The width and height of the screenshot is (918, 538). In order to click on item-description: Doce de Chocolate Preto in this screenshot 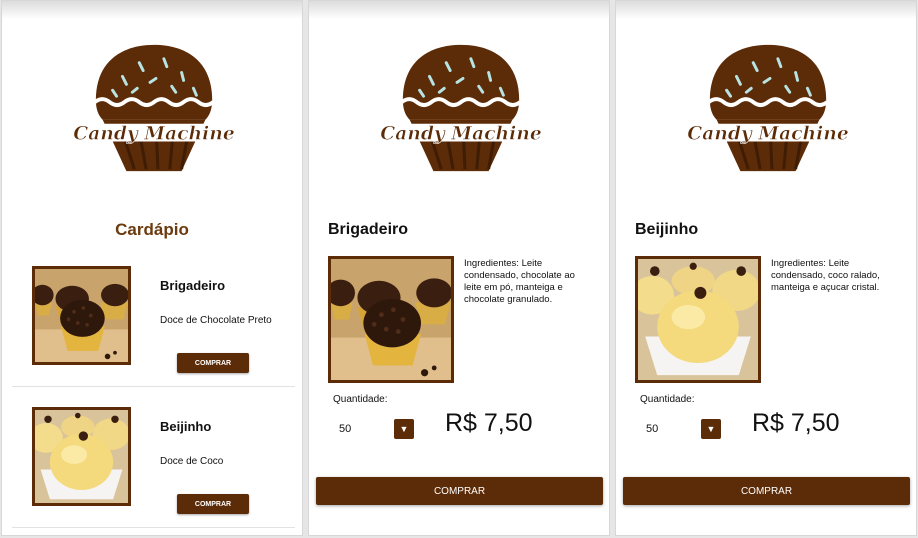, I will do `click(216, 320)`.